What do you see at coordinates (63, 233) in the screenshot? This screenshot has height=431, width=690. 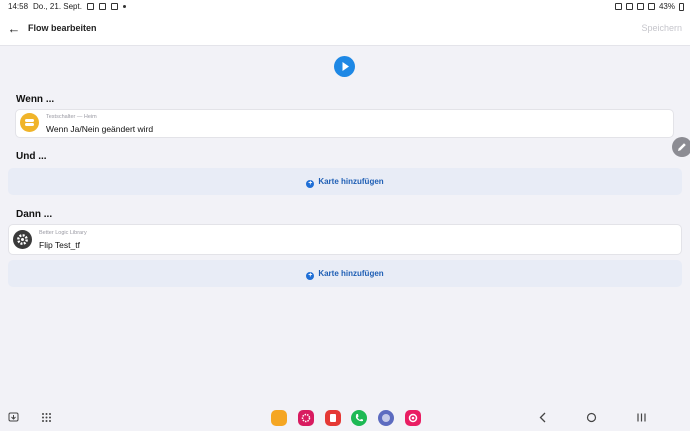 I see `then-card-subtitle: Better Logic Library` at bounding box center [63, 233].